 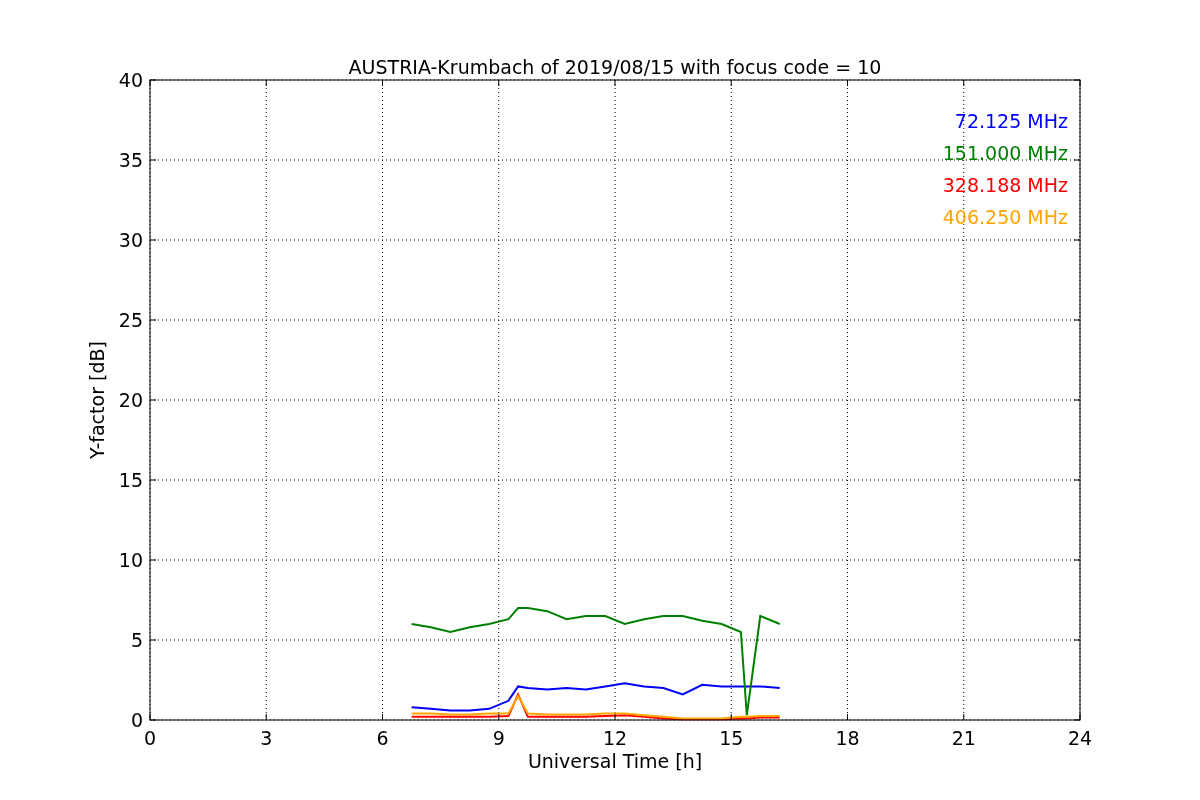 What do you see at coordinates (615, 67) in the screenshot?
I see `chart-title: AUSTRIA-Krumbach of 2019/08/15 with focus code = 10` at bounding box center [615, 67].